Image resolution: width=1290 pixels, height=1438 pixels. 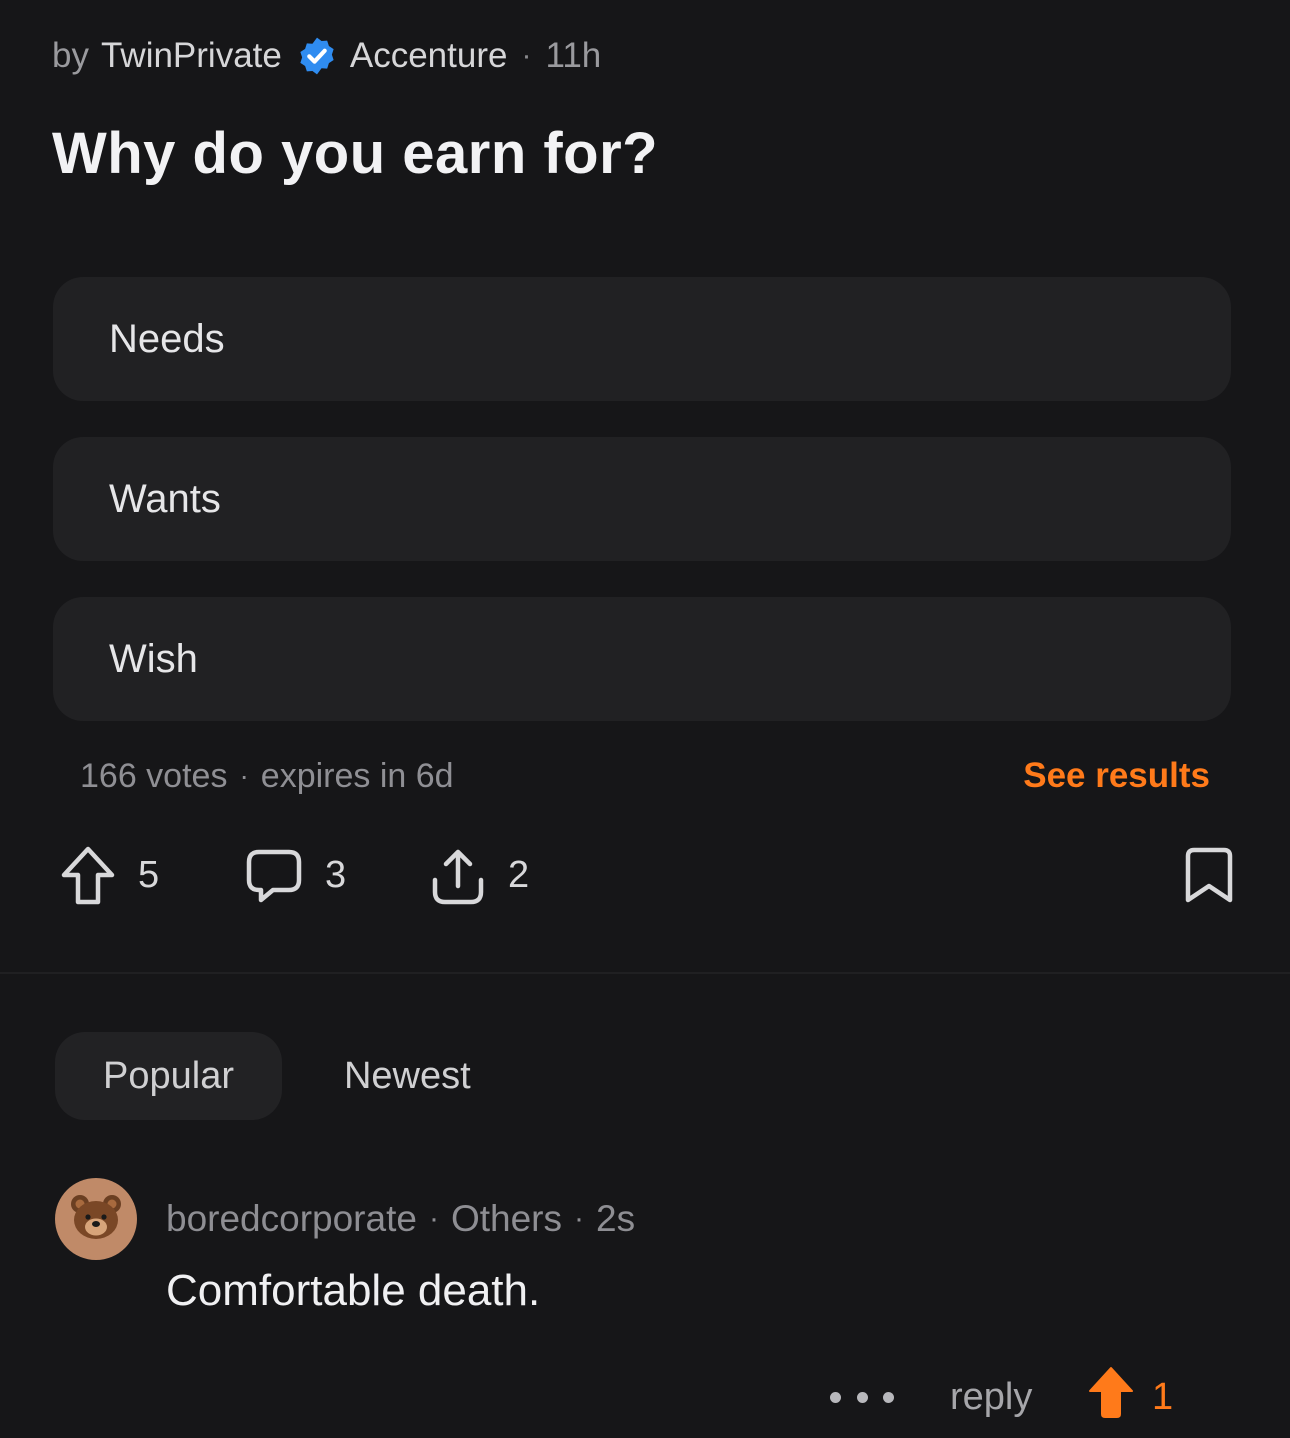 I want to click on see-results-link: See results, so click(x=1116, y=776).